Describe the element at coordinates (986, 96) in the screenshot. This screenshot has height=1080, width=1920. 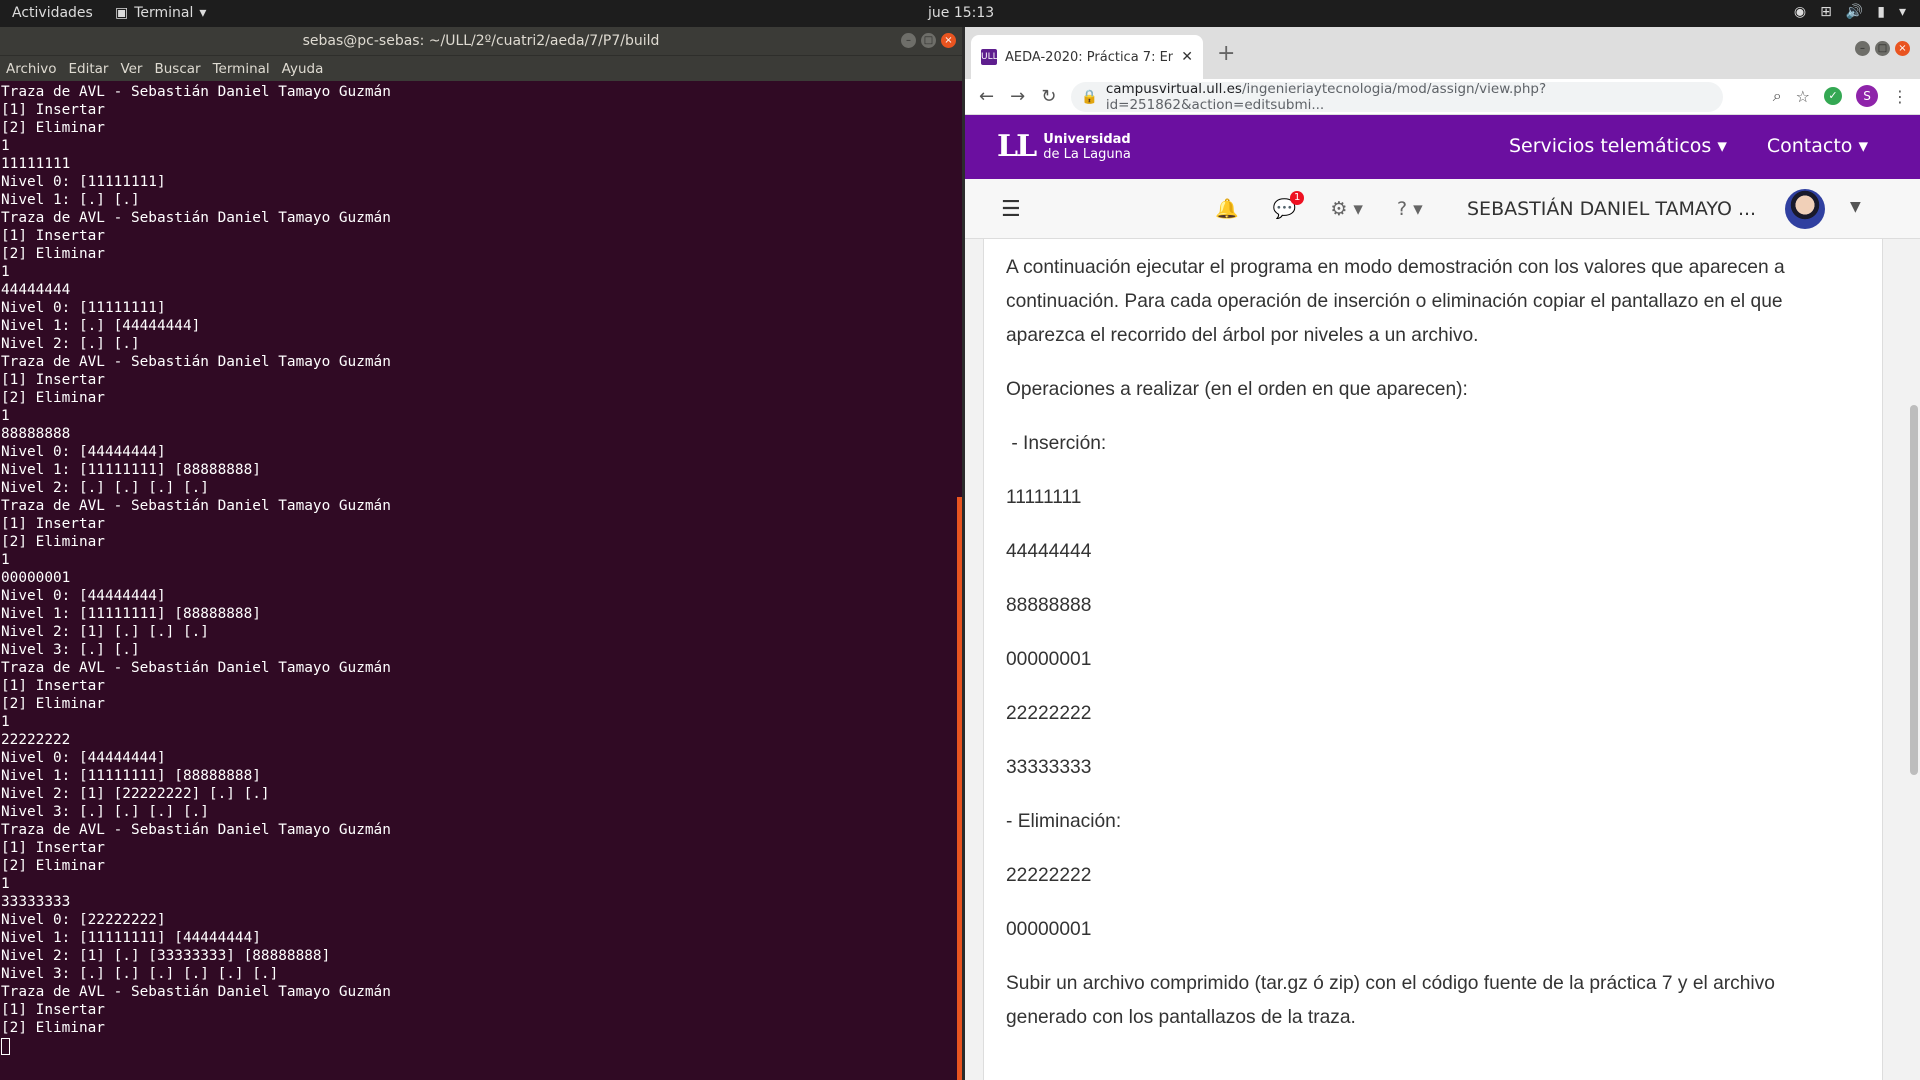
I see `back-icon: ←` at that location.